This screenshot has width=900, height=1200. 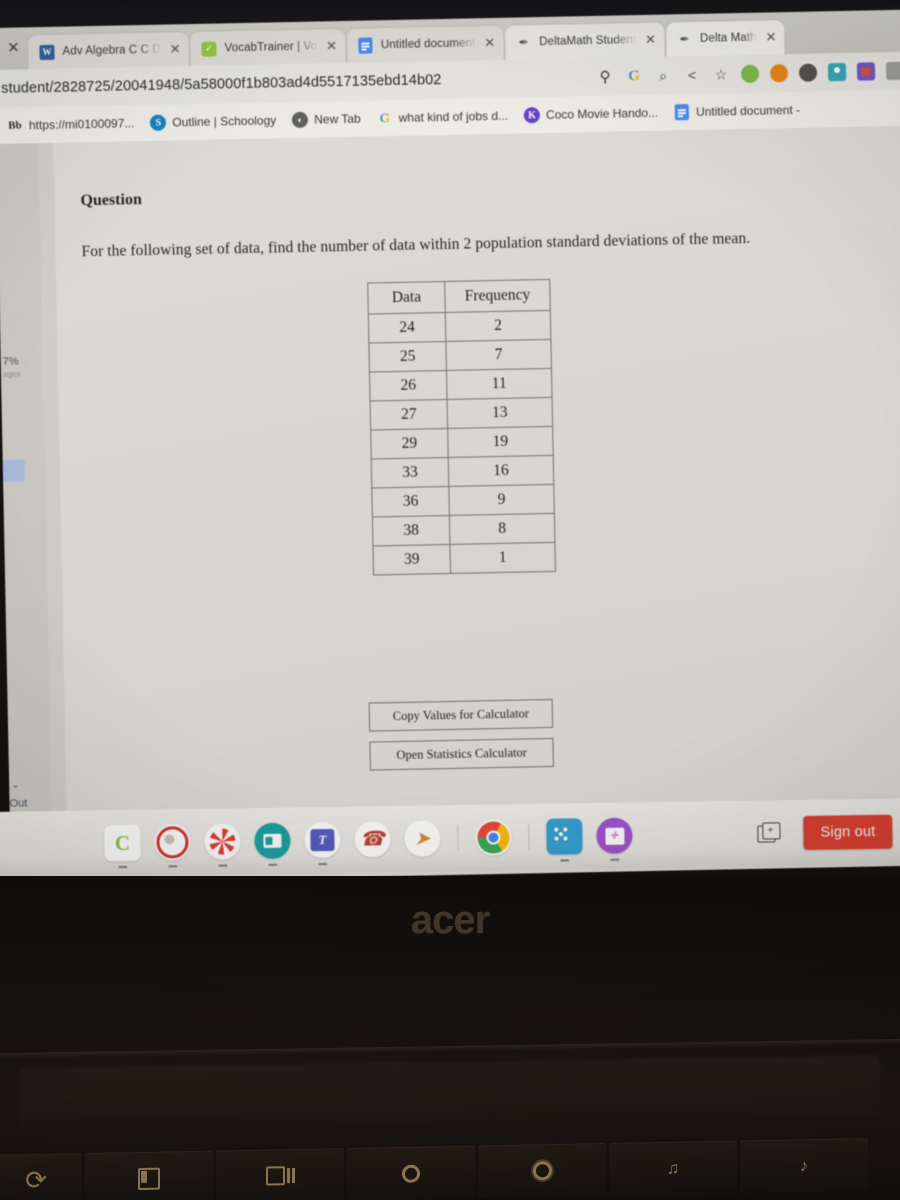 I want to click on volume-down-key: ♪, so click(x=804, y=1165).